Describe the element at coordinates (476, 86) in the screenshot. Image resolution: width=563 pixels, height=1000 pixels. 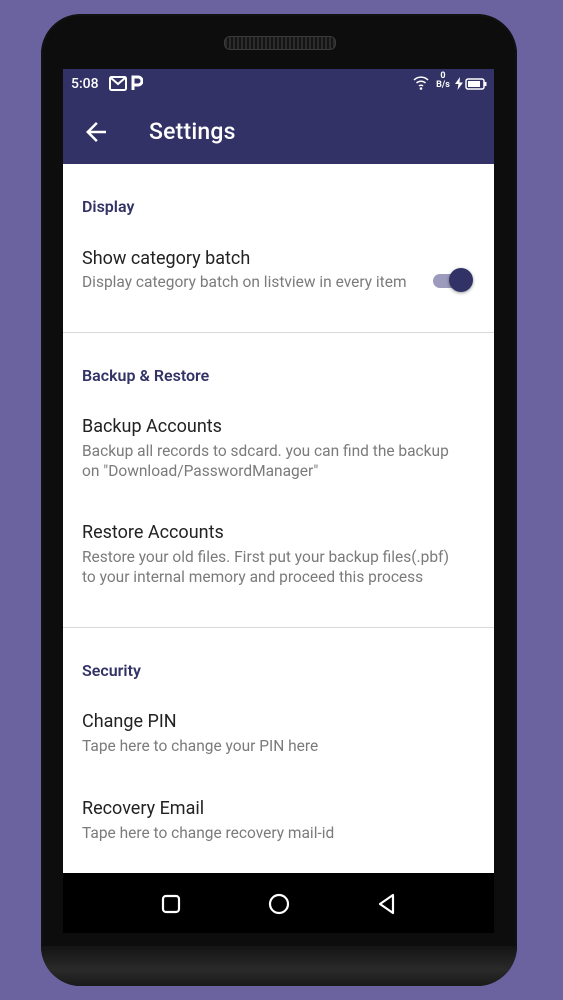
I see `battery-icon` at that location.